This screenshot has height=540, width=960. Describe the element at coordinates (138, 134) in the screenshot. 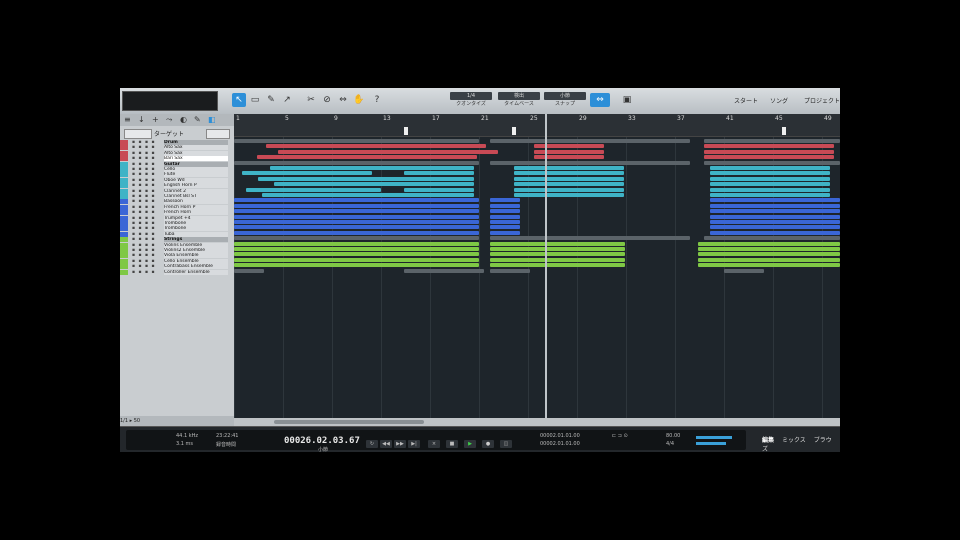

I see `collapse-button` at that location.